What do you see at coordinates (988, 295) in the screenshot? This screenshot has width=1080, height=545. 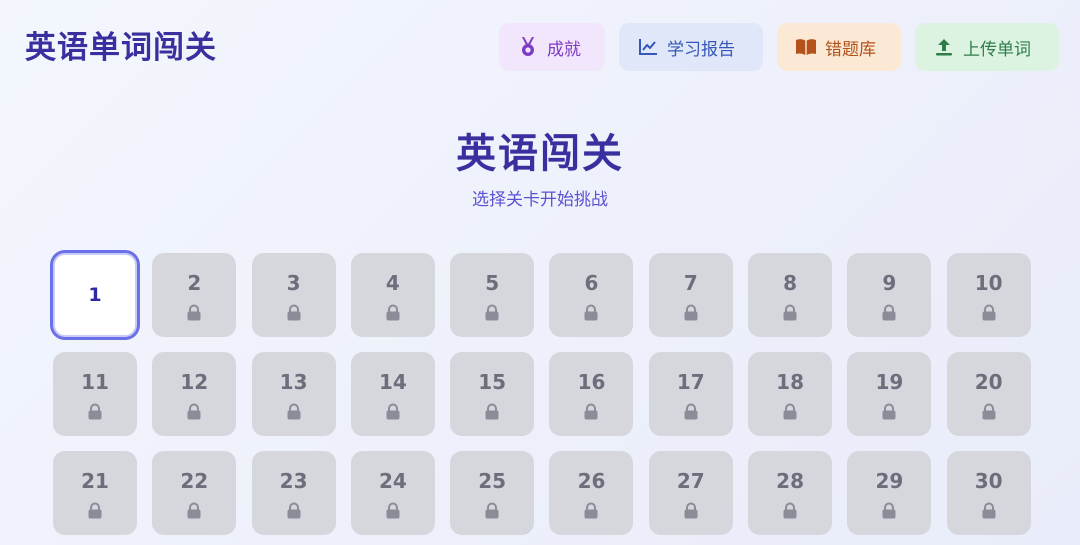 I see `level-tile-10: 10` at bounding box center [988, 295].